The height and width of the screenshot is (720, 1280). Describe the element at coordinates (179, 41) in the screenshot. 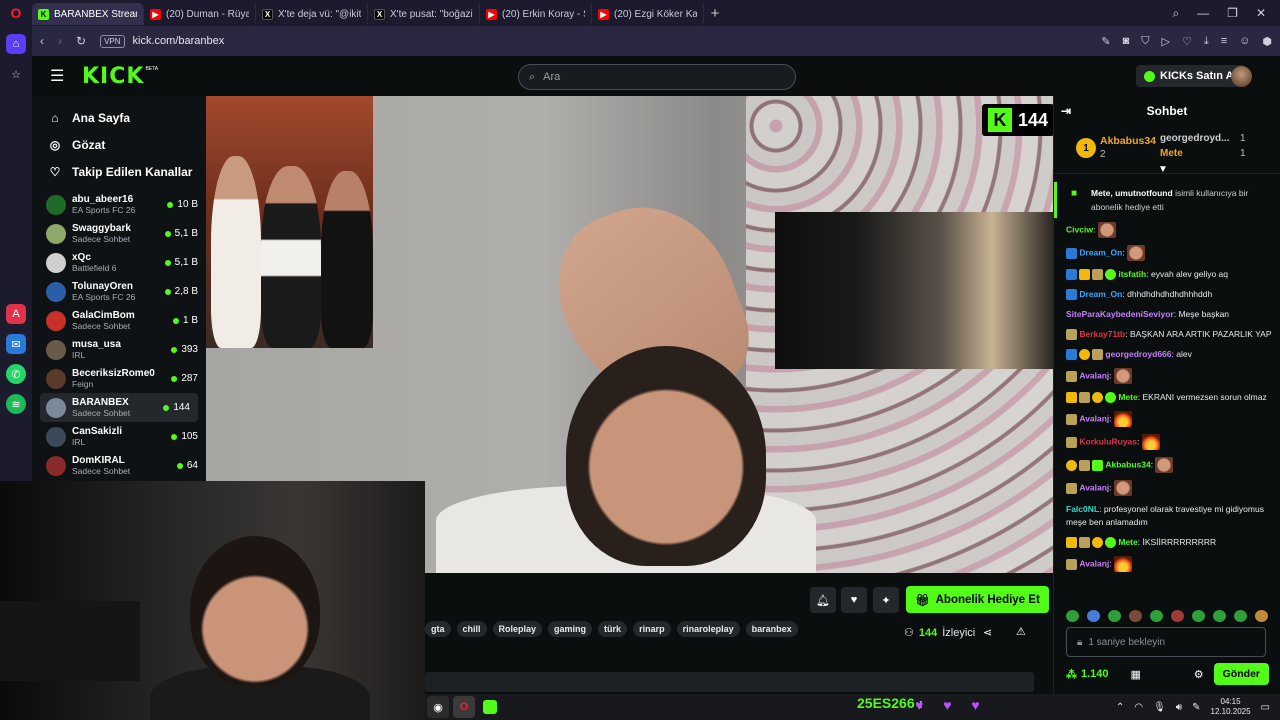

I see `url-field: kick.com/baranbex` at that location.